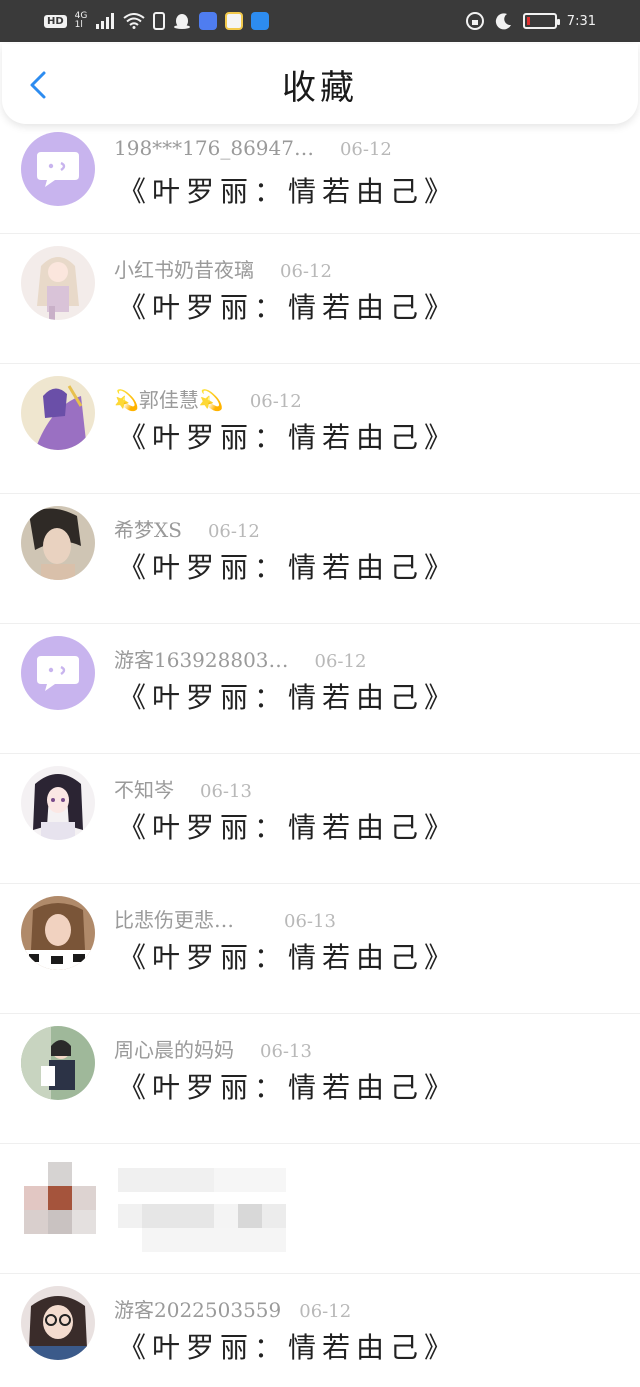 The width and height of the screenshot is (640, 1387). I want to click on item-meta: 💫郭佳慧💫 06-12, so click(208, 398).